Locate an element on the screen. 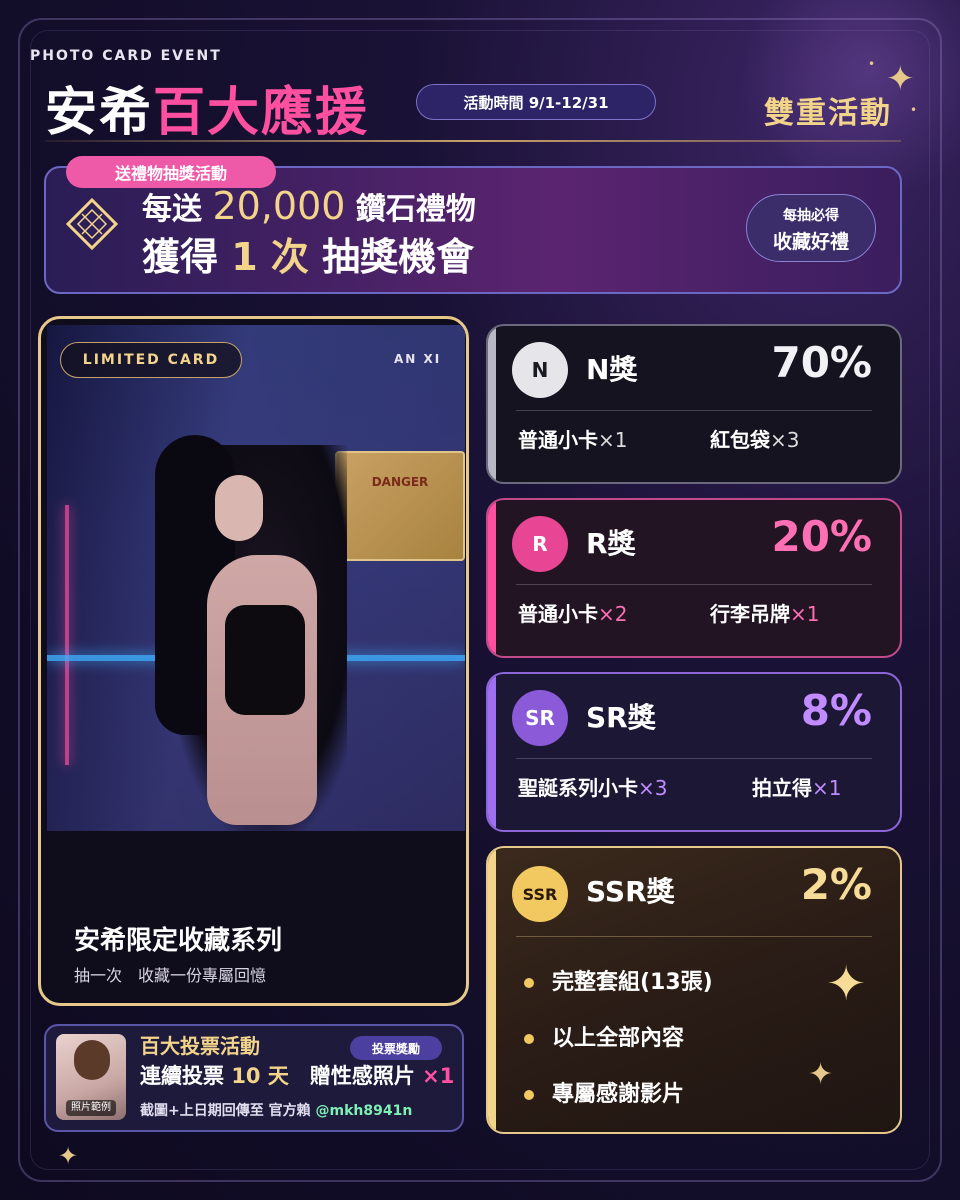 This screenshot has height=1200, width=960. sample-photo-hair is located at coordinates (92, 1060).